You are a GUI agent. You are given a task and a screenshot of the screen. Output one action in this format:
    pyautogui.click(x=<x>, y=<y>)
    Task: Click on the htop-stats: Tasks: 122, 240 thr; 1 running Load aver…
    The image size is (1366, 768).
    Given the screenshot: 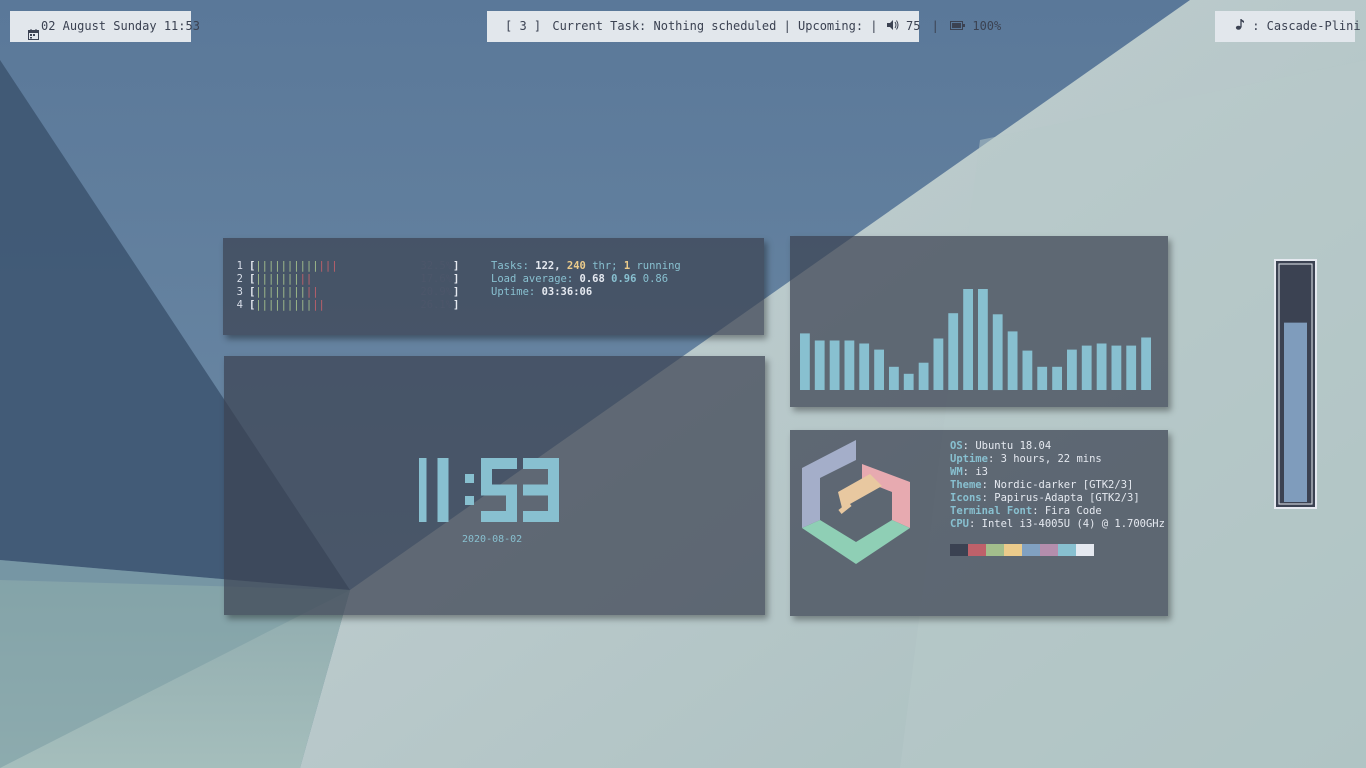 What is the action you would take?
    pyautogui.click(x=586, y=279)
    